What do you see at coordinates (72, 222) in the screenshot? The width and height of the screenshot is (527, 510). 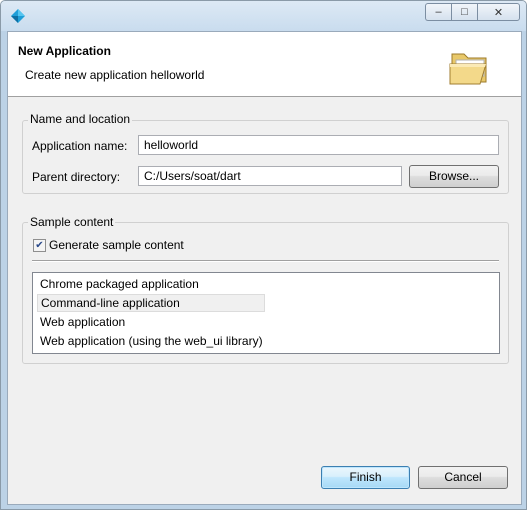 I see `sample-content-title: Sample content` at bounding box center [72, 222].